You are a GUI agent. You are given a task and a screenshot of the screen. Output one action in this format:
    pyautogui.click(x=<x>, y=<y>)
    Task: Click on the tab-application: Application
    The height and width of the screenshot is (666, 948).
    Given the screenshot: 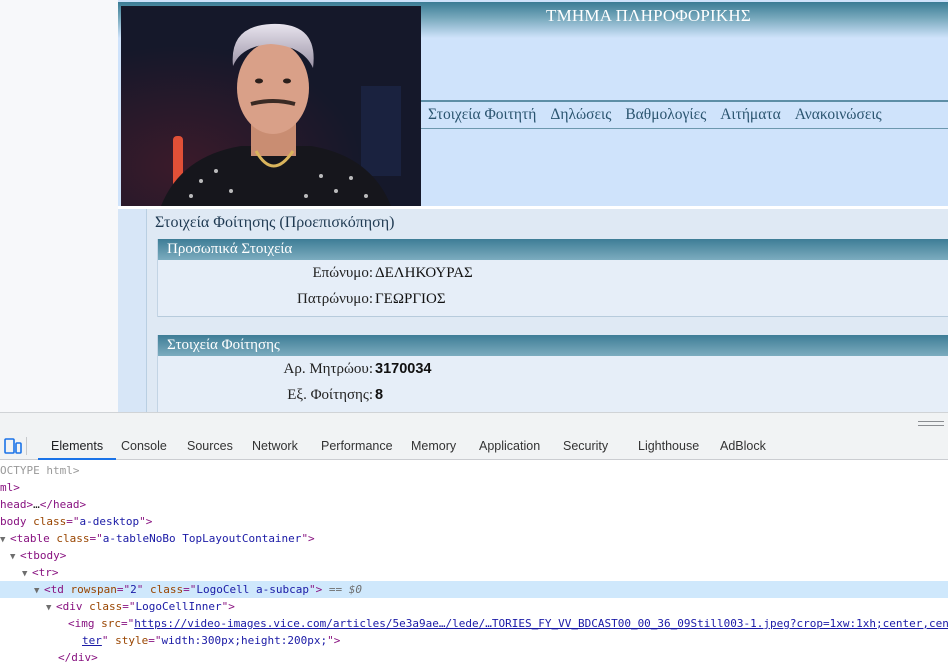 What is the action you would take?
    pyautogui.click(x=509, y=446)
    